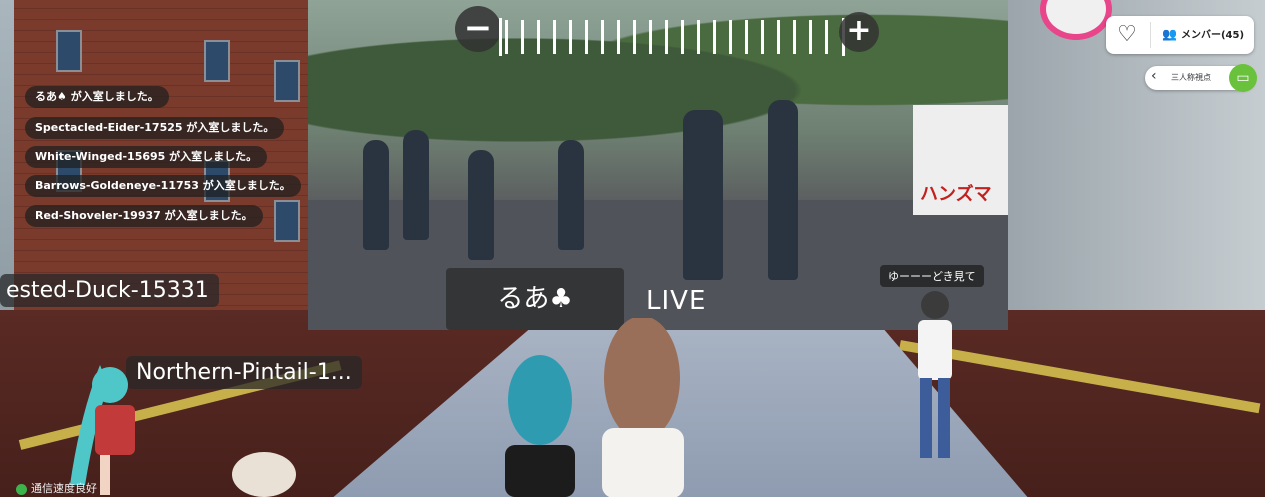 This screenshot has width=1265, height=497. I want to click on zoom-in-button: +, so click(859, 32).